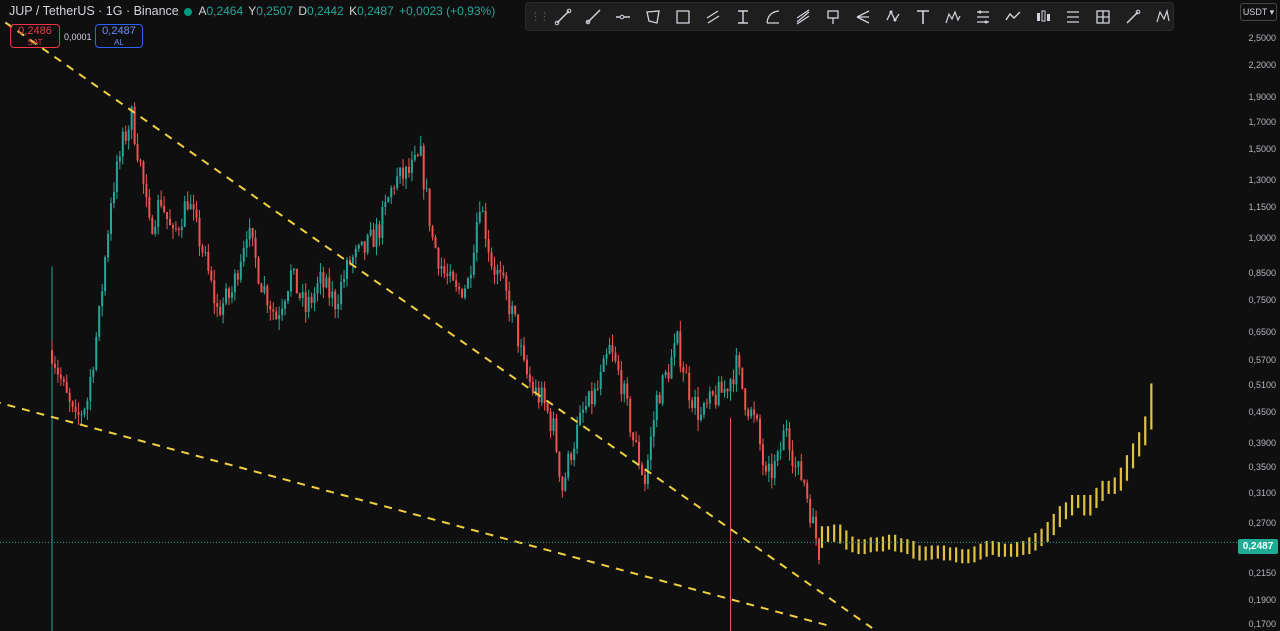 The width and height of the screenshot is (1280, 631). What do you see at coordinates (743, 17) in the screenshot?
I see `price-range-tool-icon` at bounding box center [743, 17].